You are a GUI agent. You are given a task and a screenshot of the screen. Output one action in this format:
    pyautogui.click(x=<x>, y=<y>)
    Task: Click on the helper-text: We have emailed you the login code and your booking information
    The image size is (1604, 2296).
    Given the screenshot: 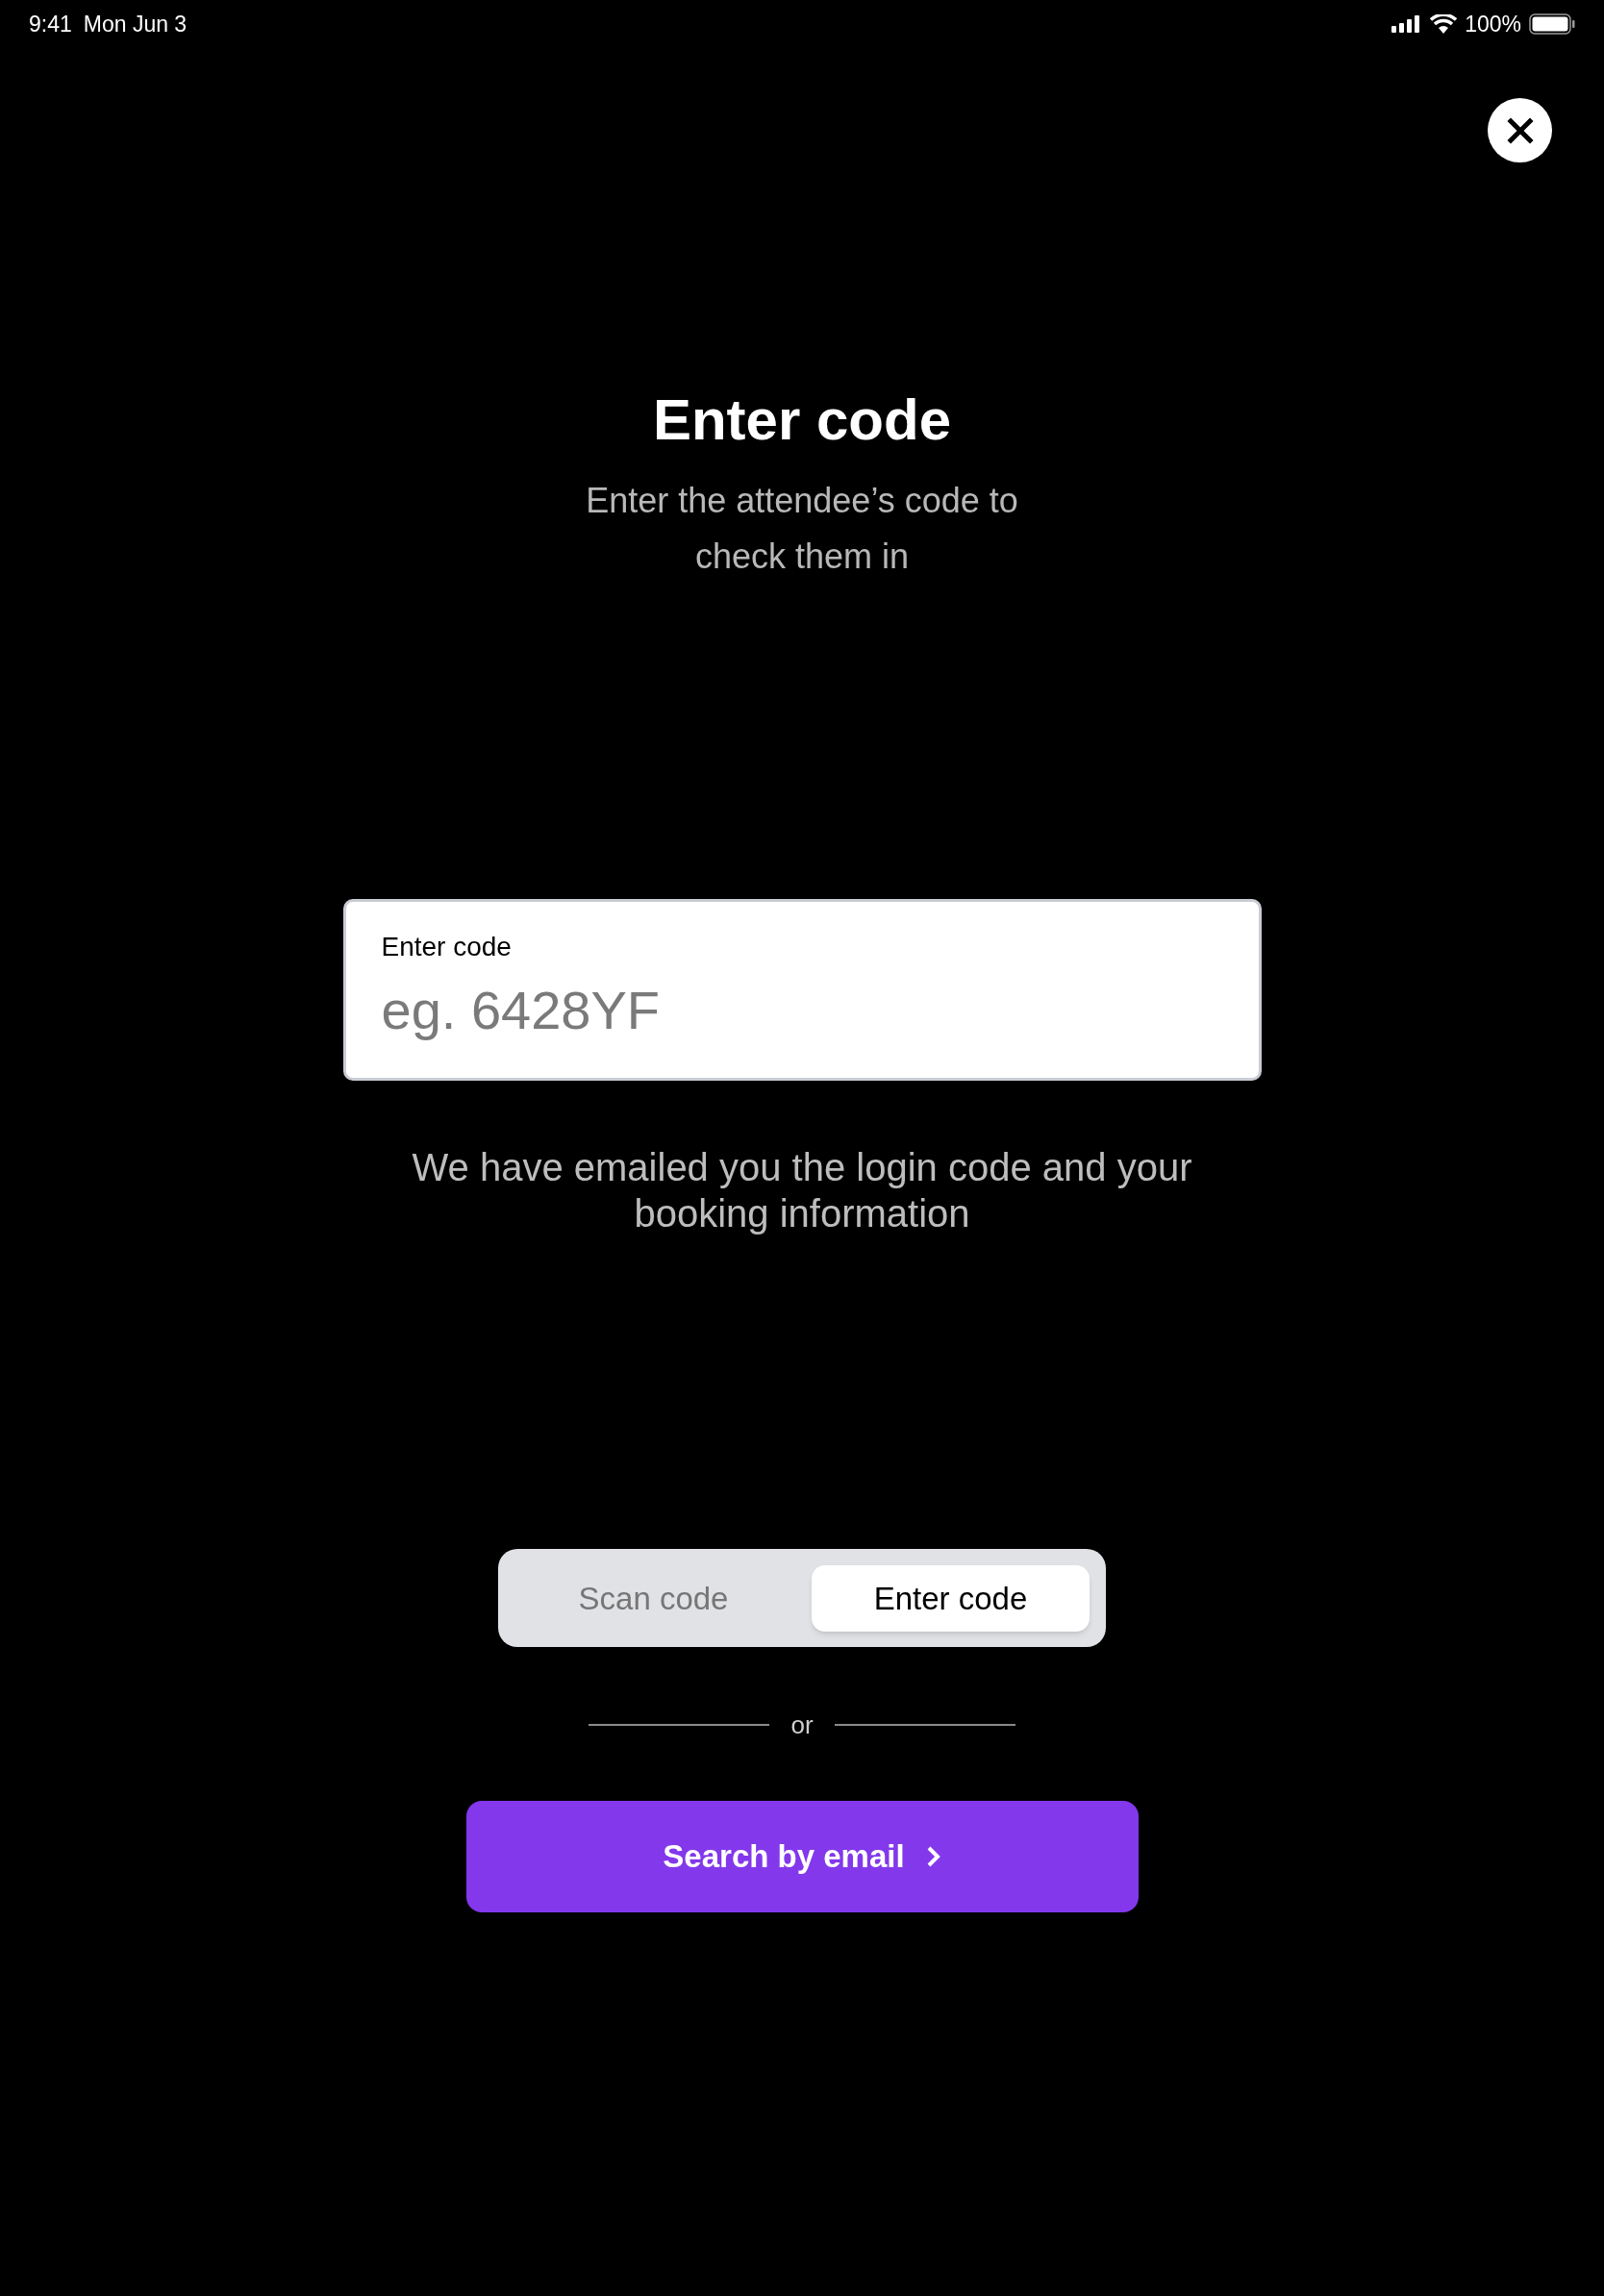 What is the action you would take?
    pyautogui.click(x=802, y=1190)
    